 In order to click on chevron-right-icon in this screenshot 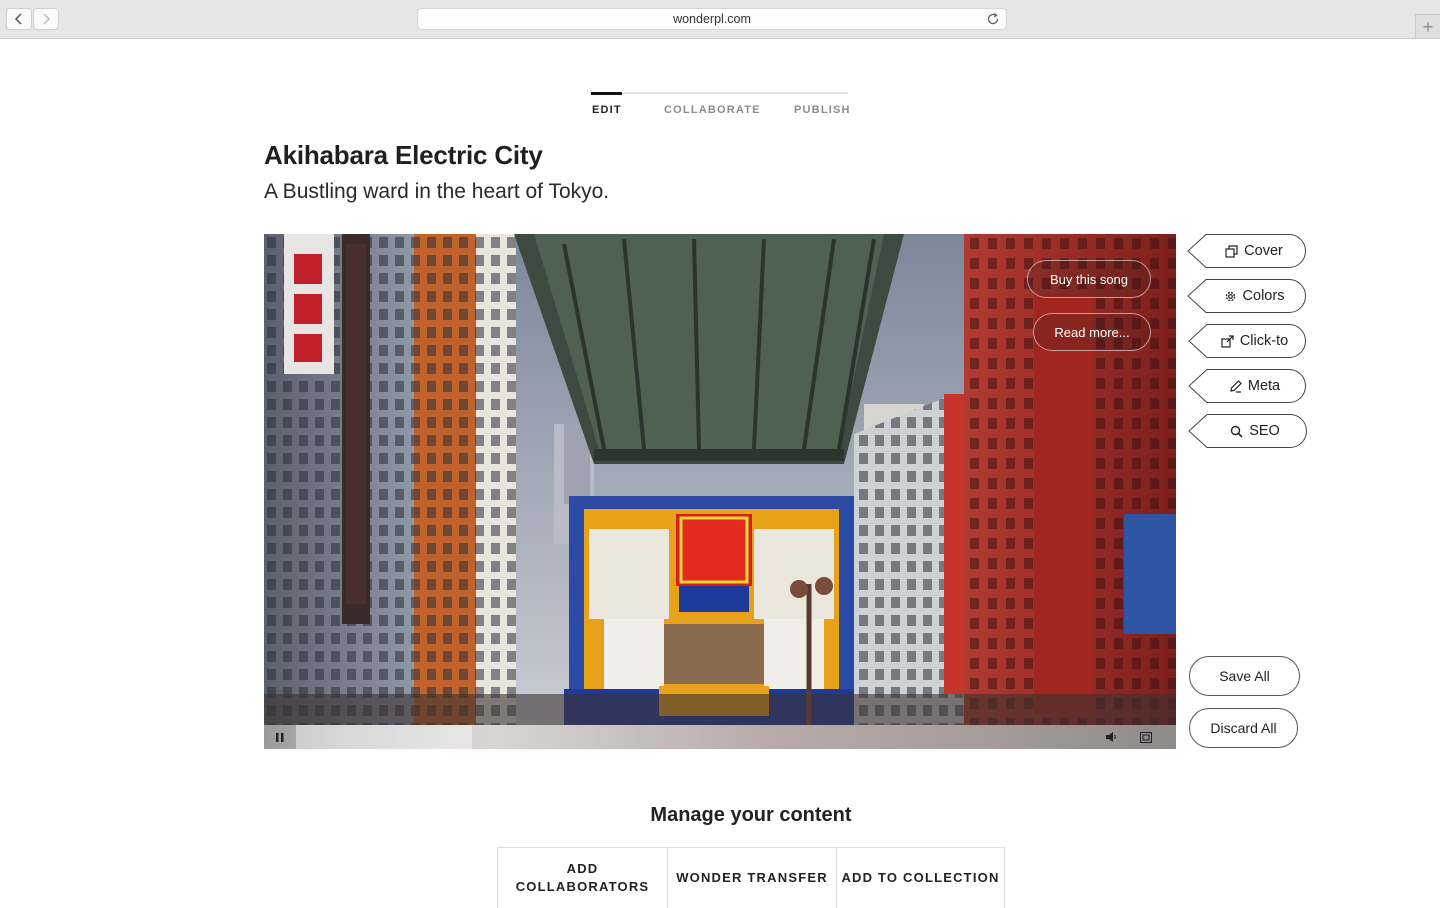, I will do `click(47, 19)`.